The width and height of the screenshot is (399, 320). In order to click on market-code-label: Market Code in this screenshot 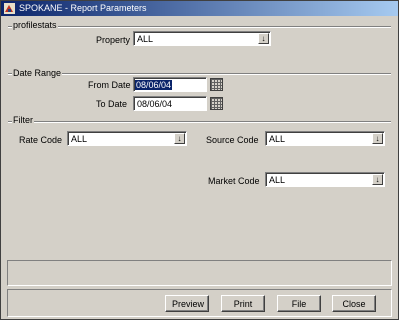, I will do `click(234, 181)`.